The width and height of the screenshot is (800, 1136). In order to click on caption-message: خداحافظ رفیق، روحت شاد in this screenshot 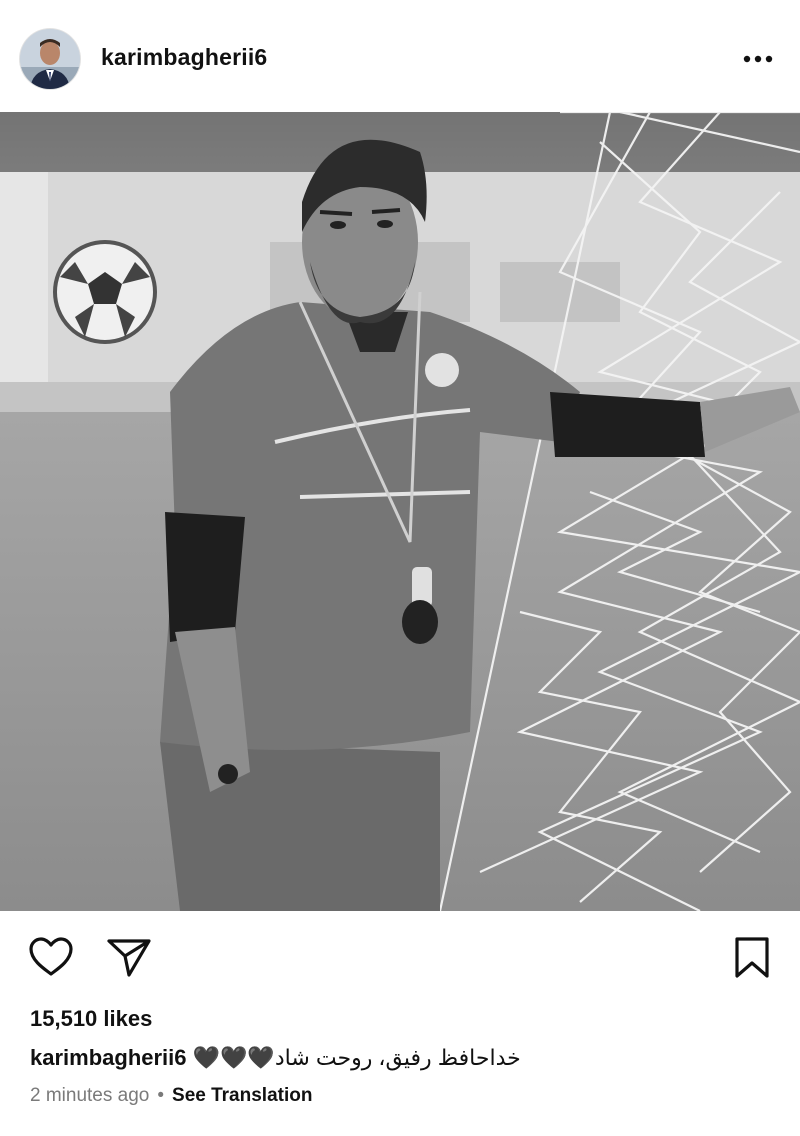, I will do `click(397, 1057)`.